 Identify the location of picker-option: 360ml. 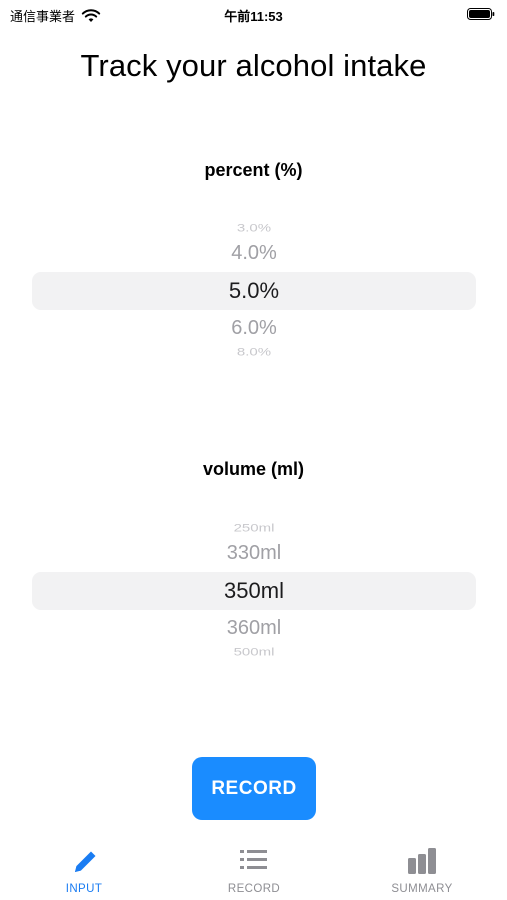
(254, 628).